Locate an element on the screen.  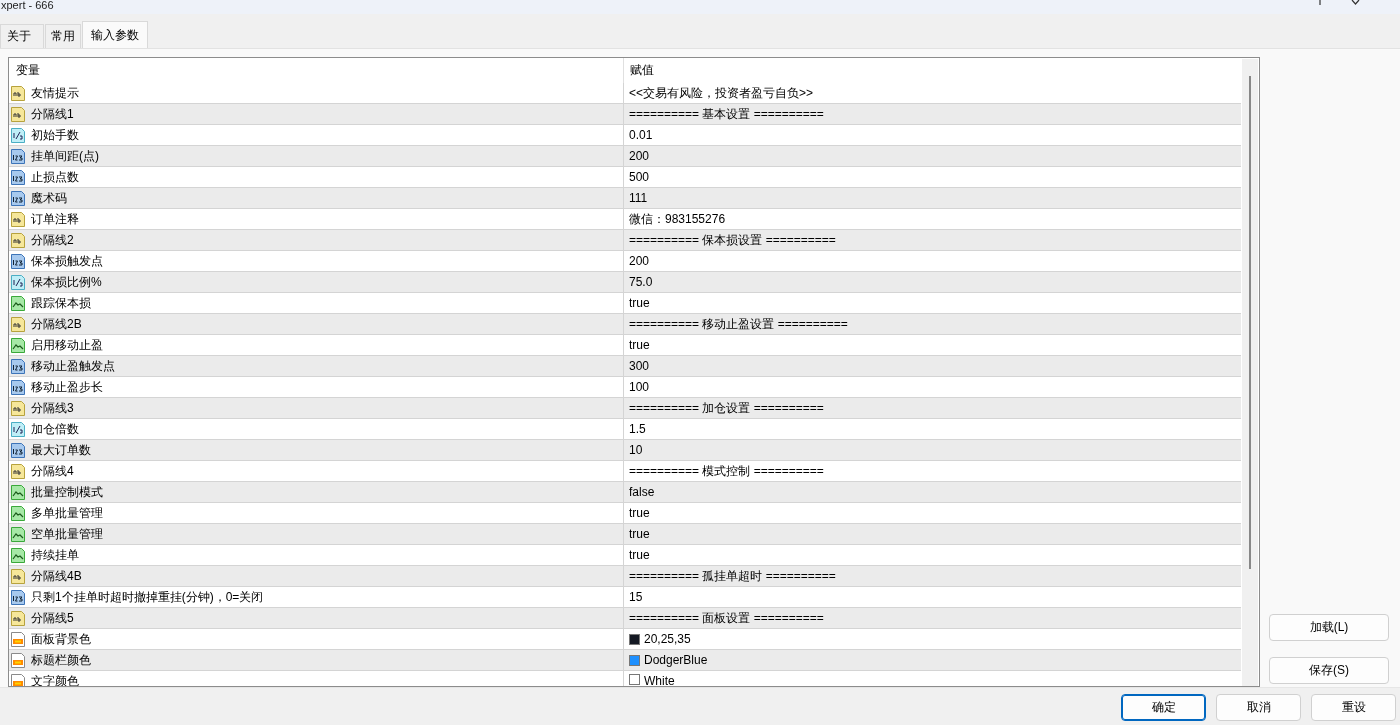
param-name: 批量控制模式 is located at coordinates (67, 492).